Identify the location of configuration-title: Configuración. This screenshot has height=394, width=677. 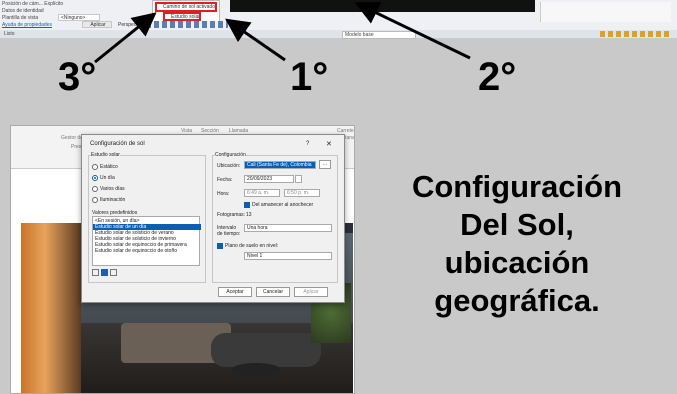
(230, 155).